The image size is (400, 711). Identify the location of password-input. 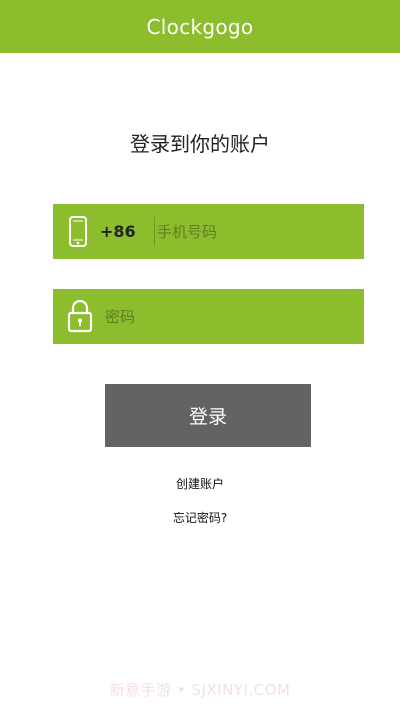
(230, 316).